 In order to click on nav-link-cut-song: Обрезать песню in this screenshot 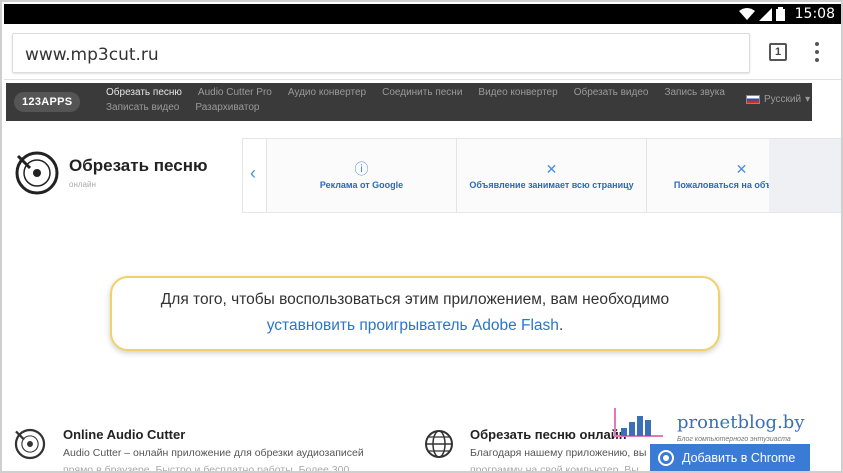, I will do `click(144, 94)`.